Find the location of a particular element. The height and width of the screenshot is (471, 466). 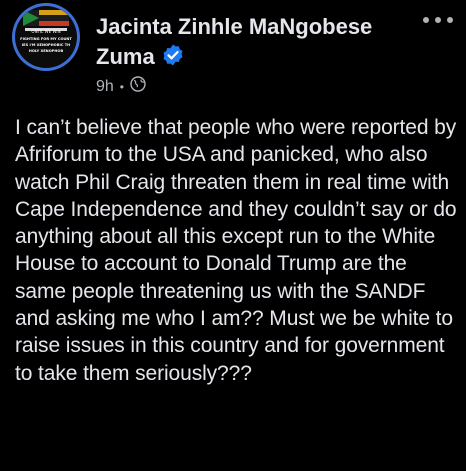

post-meta: 9h • is located at coordinates (121, 87).